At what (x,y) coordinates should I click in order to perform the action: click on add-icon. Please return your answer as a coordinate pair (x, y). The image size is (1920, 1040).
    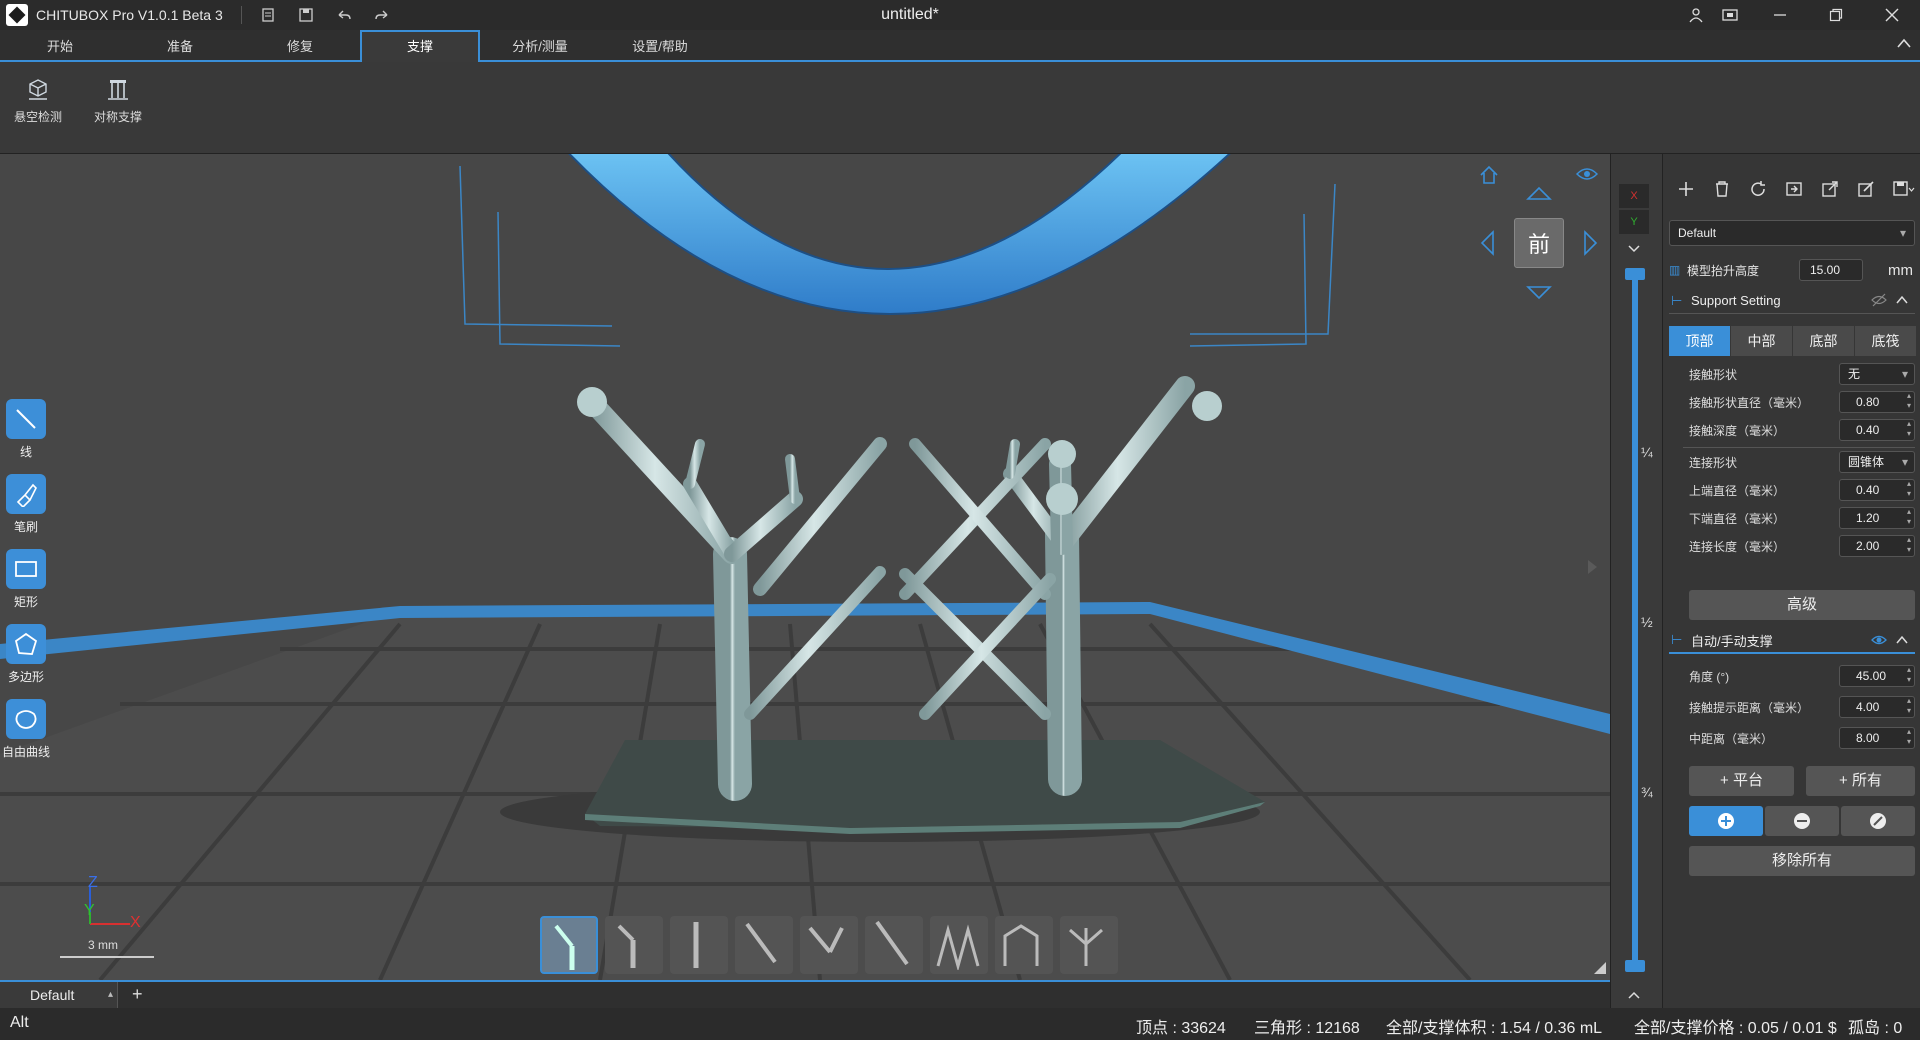
    Looking at the image, I should click on (1686, 191).